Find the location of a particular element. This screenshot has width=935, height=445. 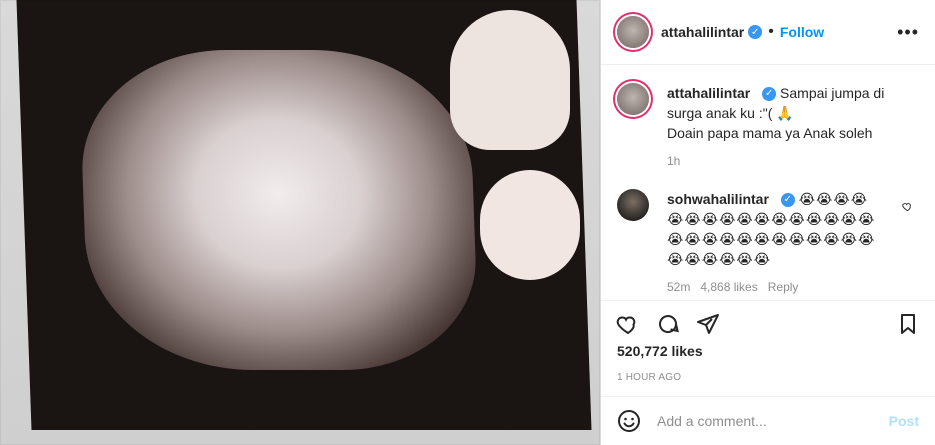

post-button: Post is located at coordinates (904, 421).